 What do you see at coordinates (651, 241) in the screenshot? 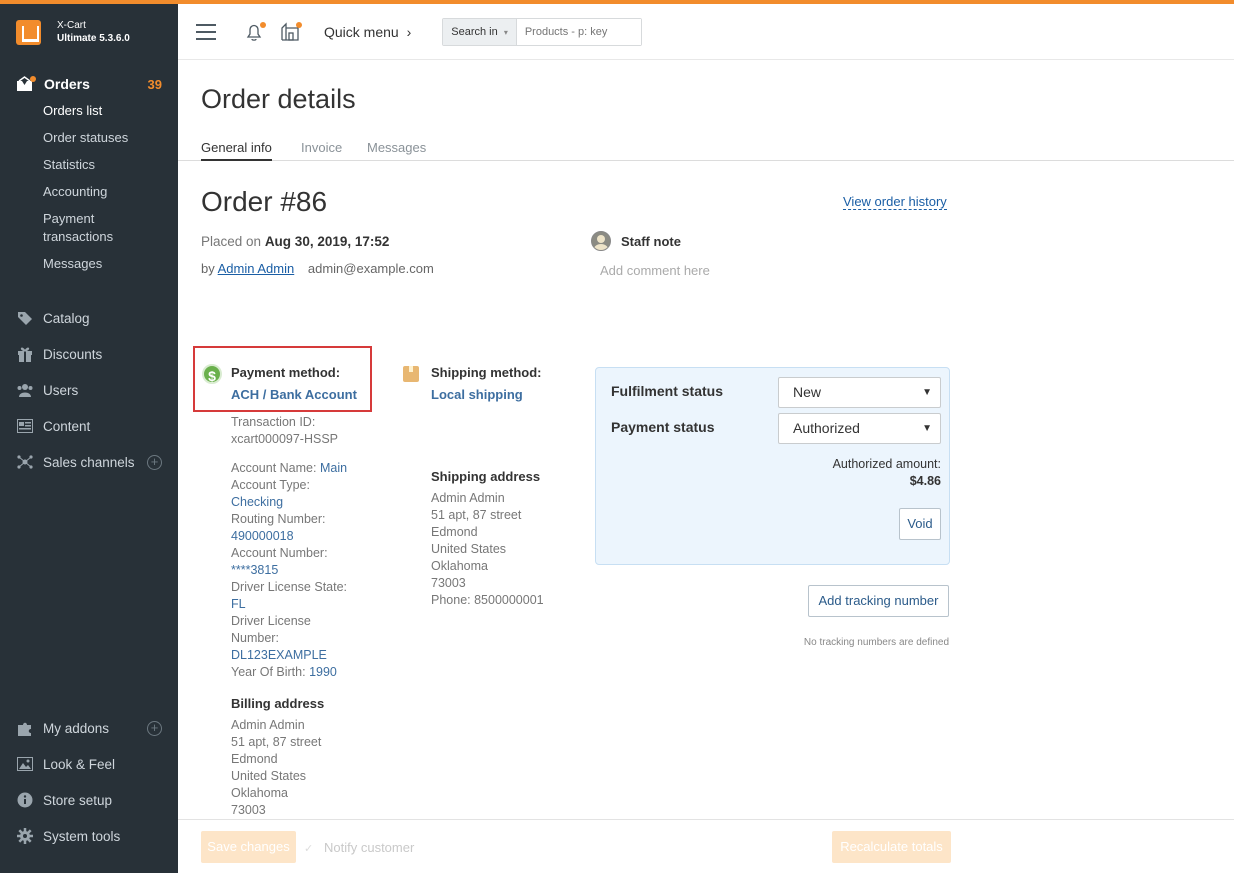
I see `staff-note-label: Staff note` at bounding box center [651, 241].